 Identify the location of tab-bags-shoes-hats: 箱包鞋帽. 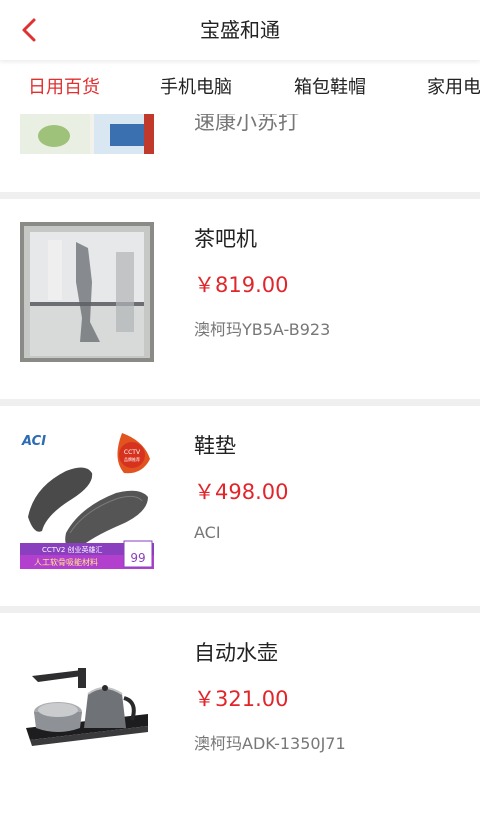
(330, 87).